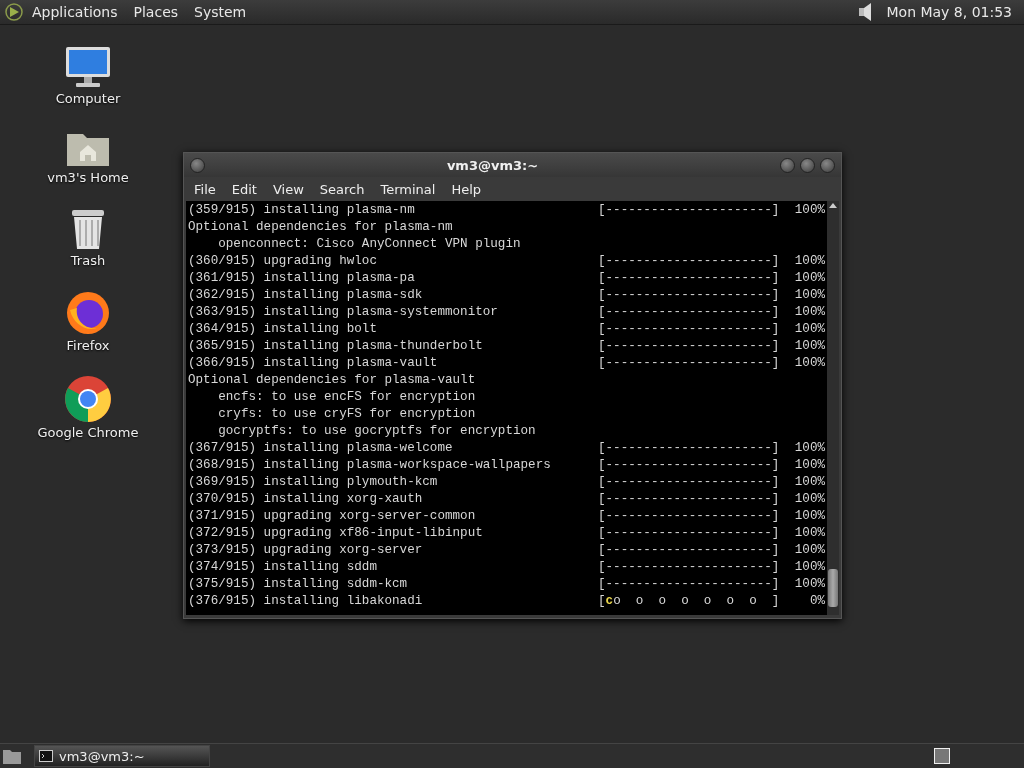 The image size is (1024, 768). I want to click on terminal-line: openconnect: Cisco AnyConnect VPN plugin, so click(369, 244).